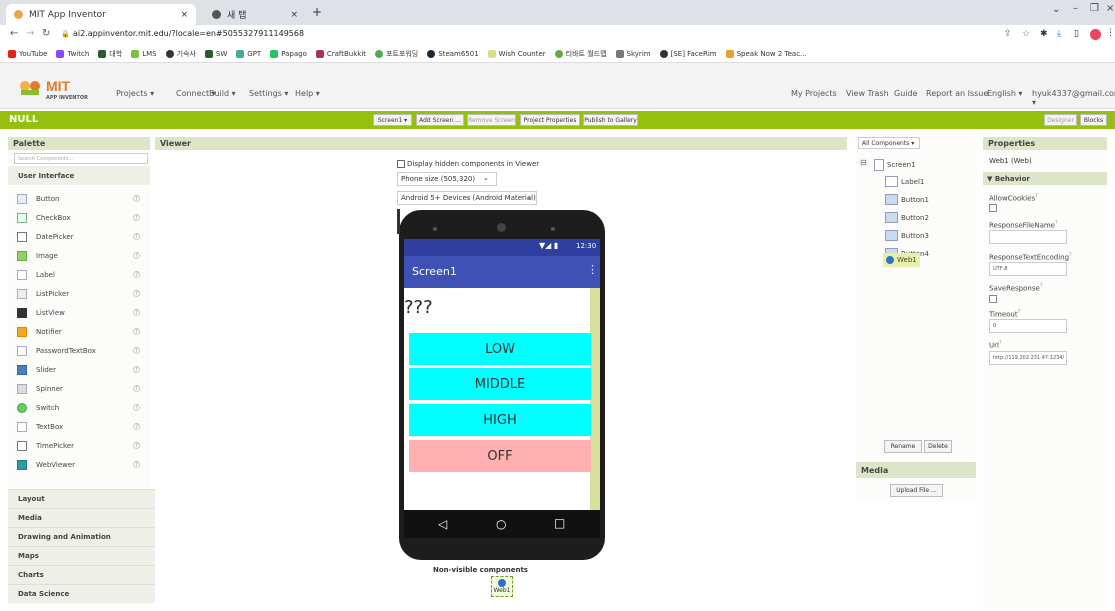  What do you see at coordinates (993, 299) in the screenshot?
I see `saveresponse-checkbox` at bounding box center [993, 299].